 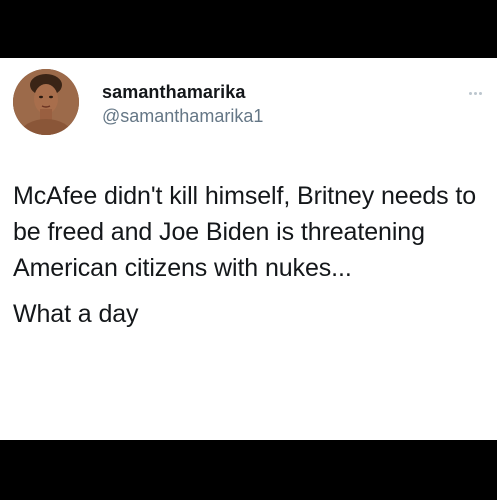 I want to click on profile-photo-icon, so click(x=46, y=102).